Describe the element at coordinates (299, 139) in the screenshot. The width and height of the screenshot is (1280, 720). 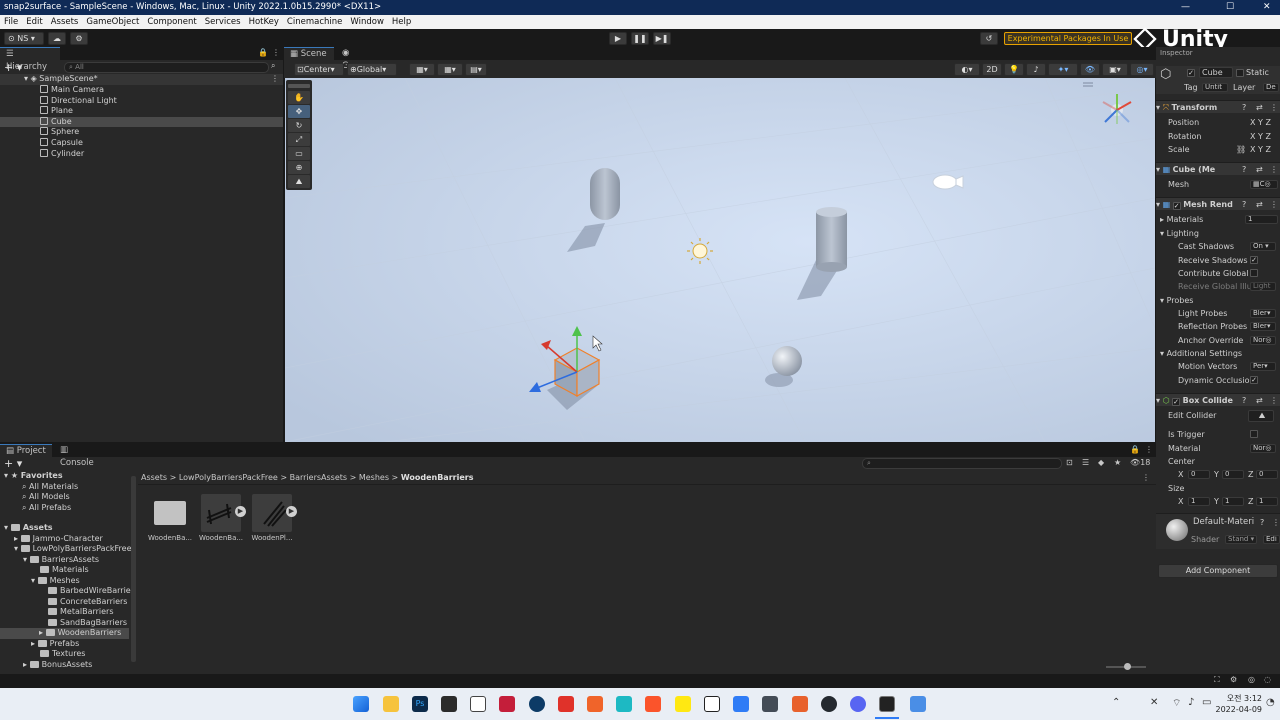
I see `scale-tool-icon: ⤢` at that location.